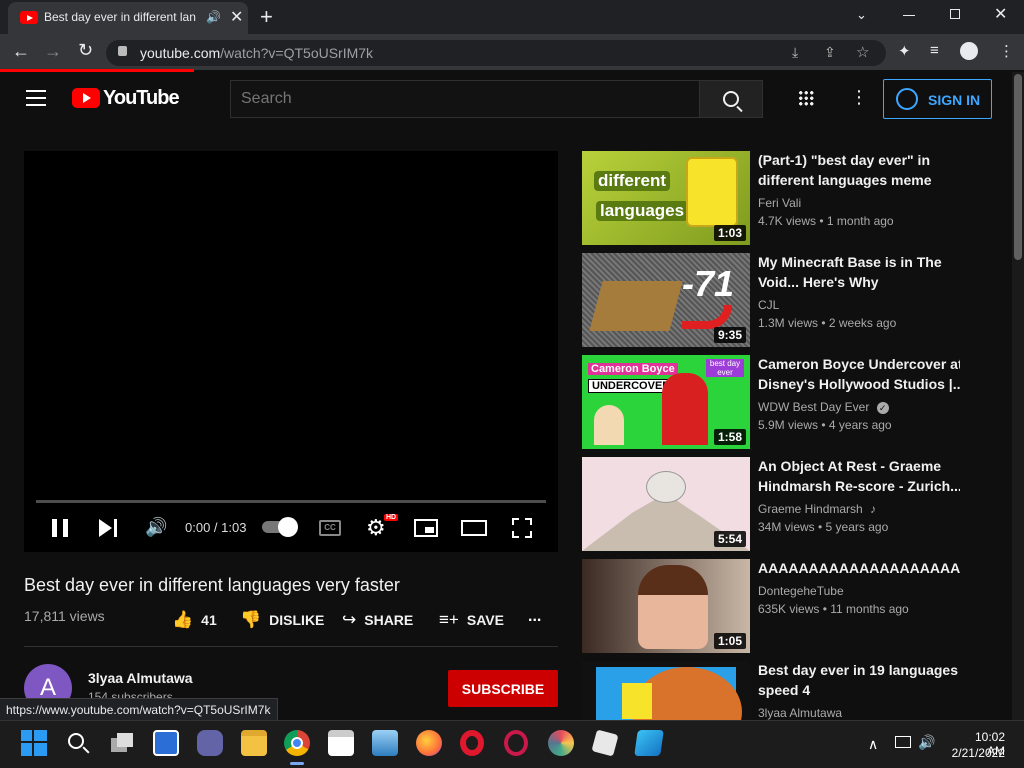 The width and height of the screenshot is (1024, 768). I want to click on file-explorer-icon, so click(254, 743).